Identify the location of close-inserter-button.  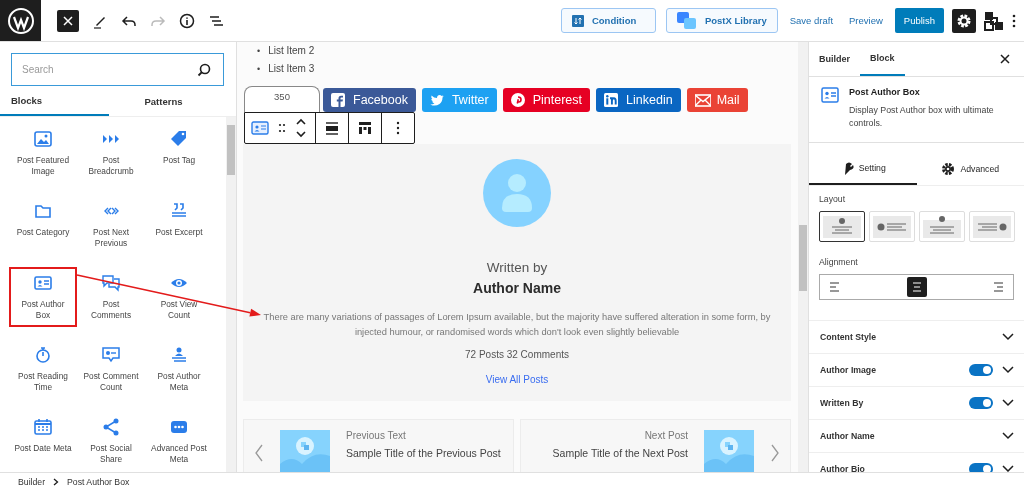
(68, 20).